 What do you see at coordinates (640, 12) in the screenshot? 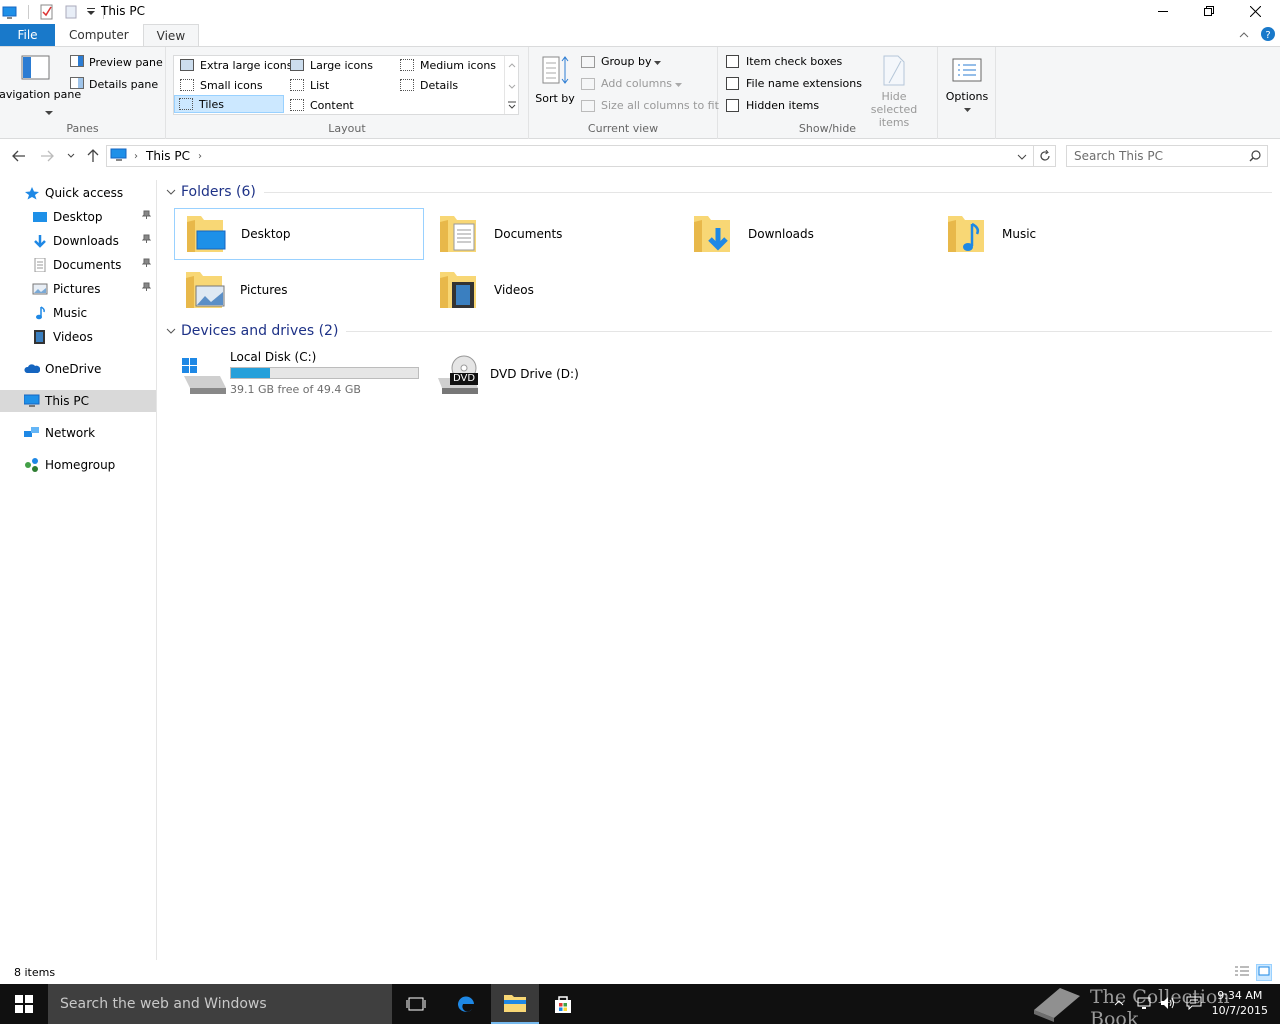
I see `title-bar: This PC` at bounding box center [640, 12].